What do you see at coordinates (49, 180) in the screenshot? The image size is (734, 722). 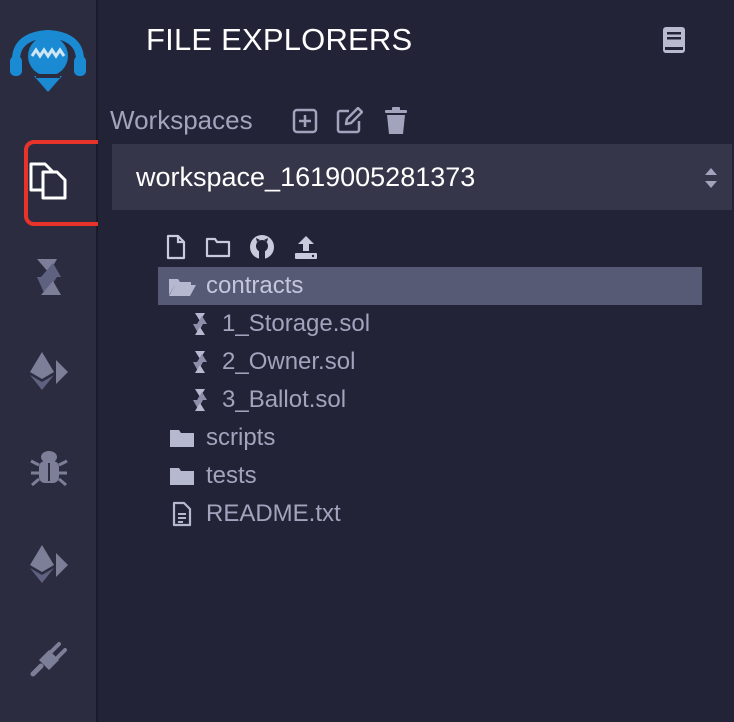 I see `file-explorer-icon` at bounding box center [49, 180].